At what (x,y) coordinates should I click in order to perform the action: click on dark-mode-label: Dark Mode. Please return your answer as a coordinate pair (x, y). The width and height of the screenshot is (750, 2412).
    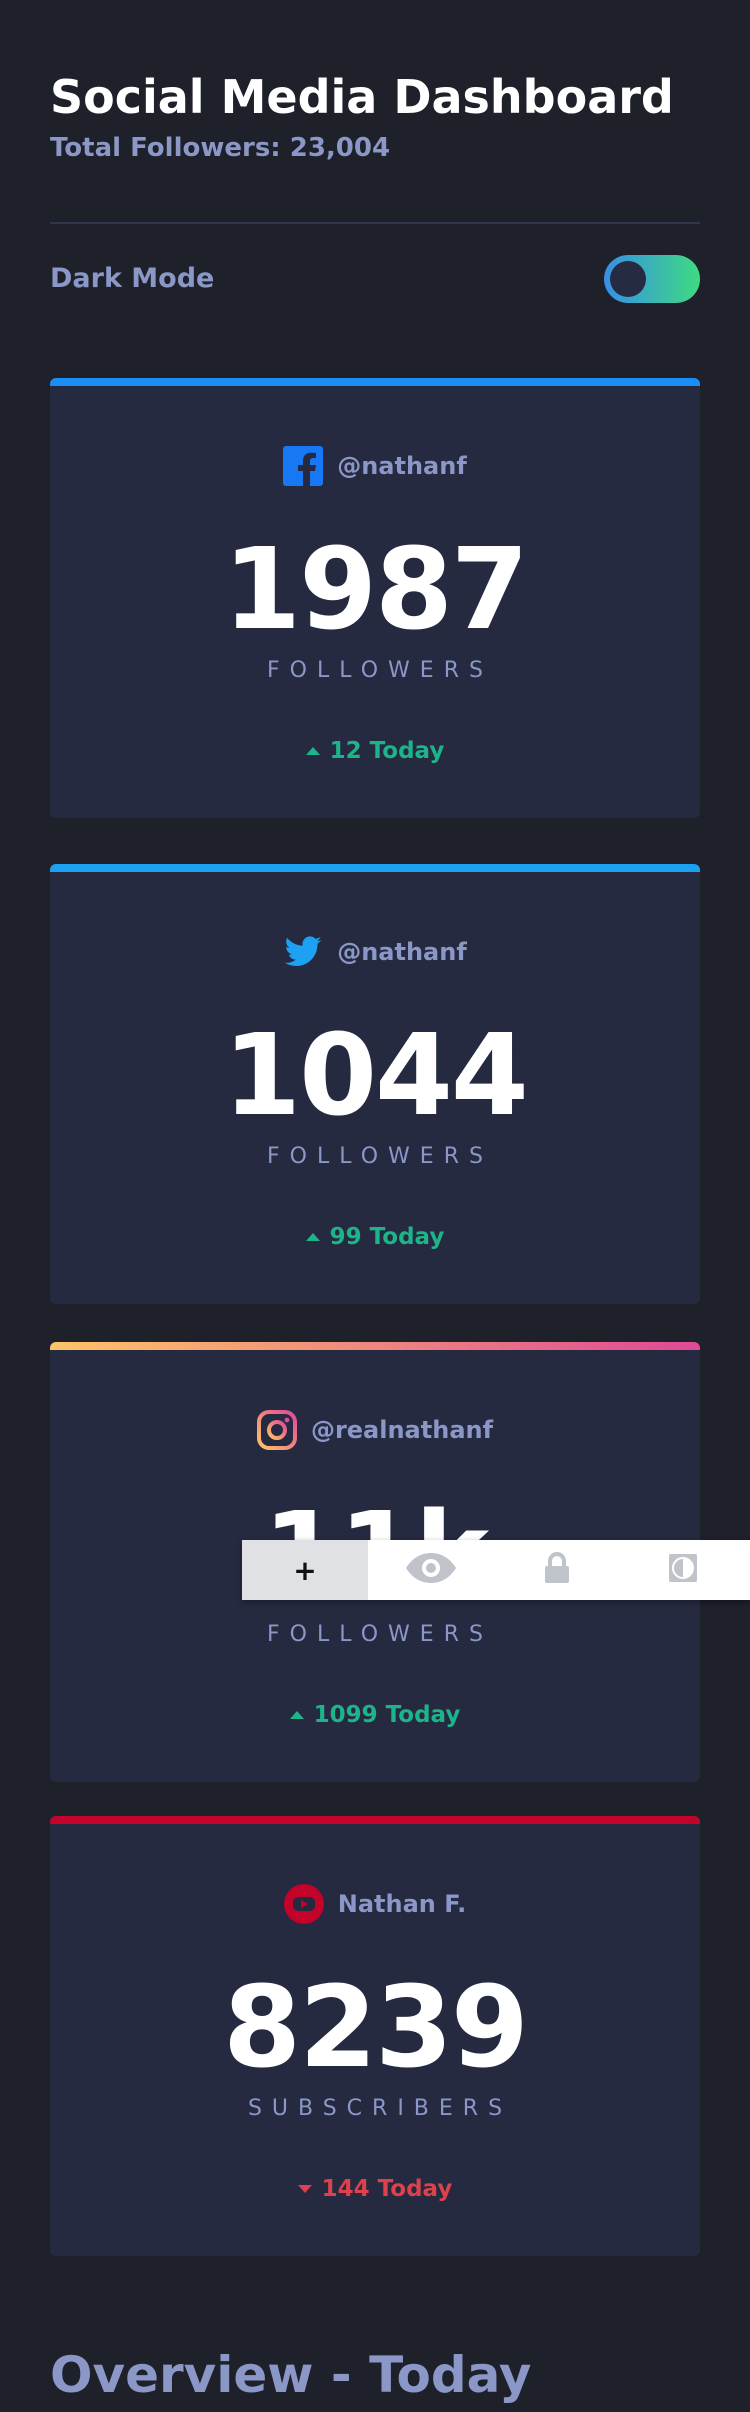
    Looking at the image, I should click on (132, 278).